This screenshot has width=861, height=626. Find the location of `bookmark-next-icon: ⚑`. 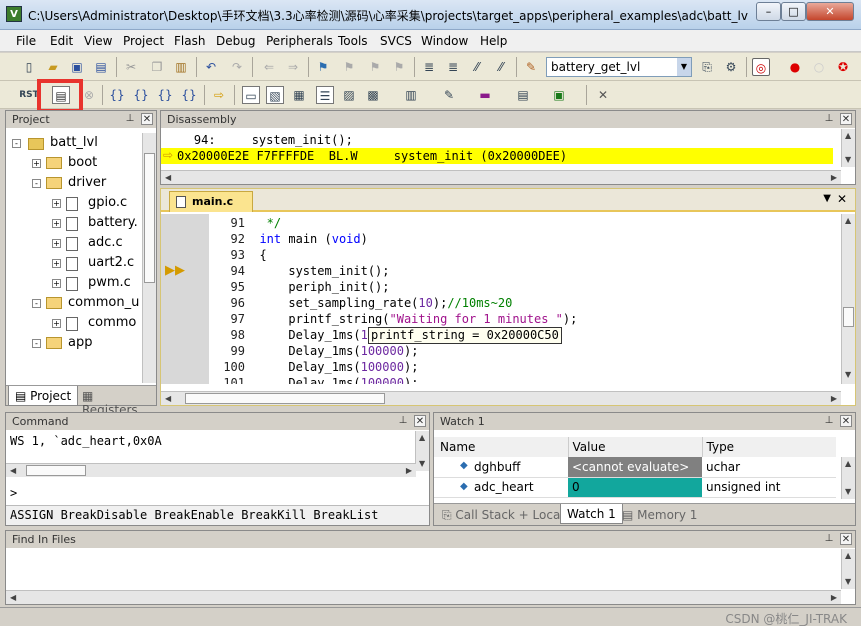

bookmark-next-icon: ⚑ is located at coordinates (375, 67).